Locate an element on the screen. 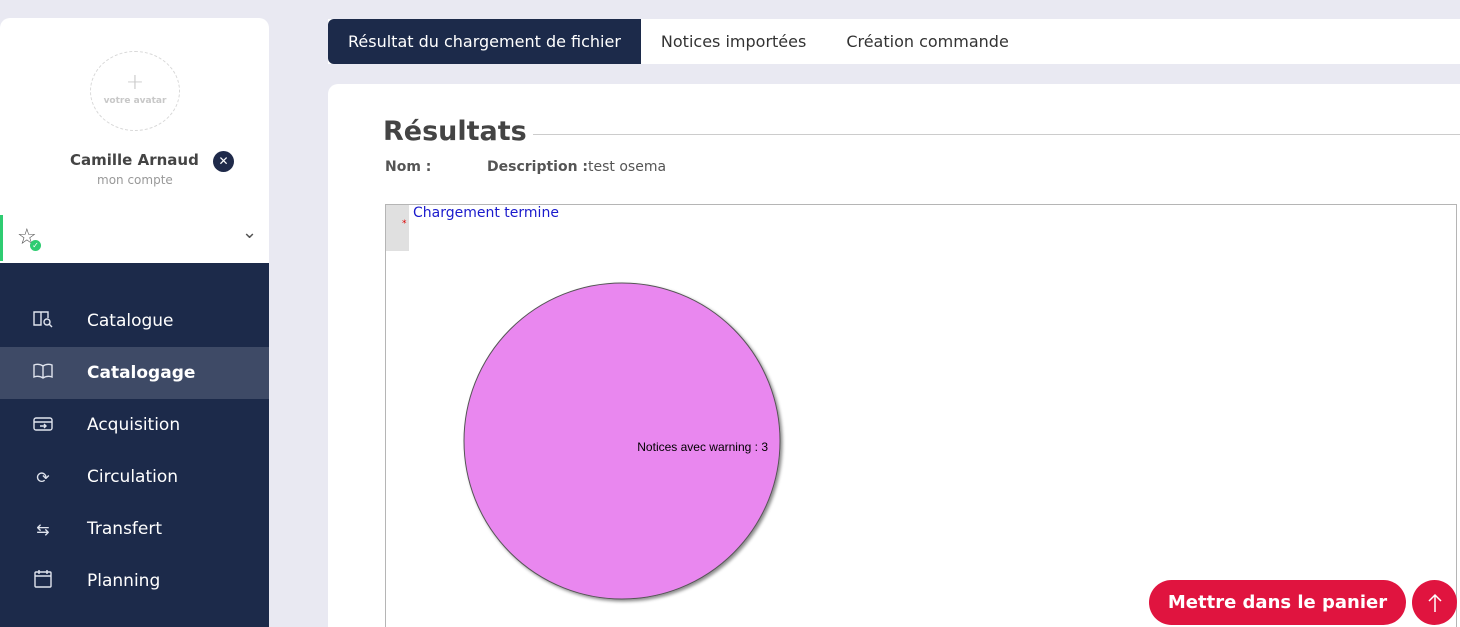  tab-resultat-chargement: Résultat du chargement de fichier is located at coordinates (484, 41).